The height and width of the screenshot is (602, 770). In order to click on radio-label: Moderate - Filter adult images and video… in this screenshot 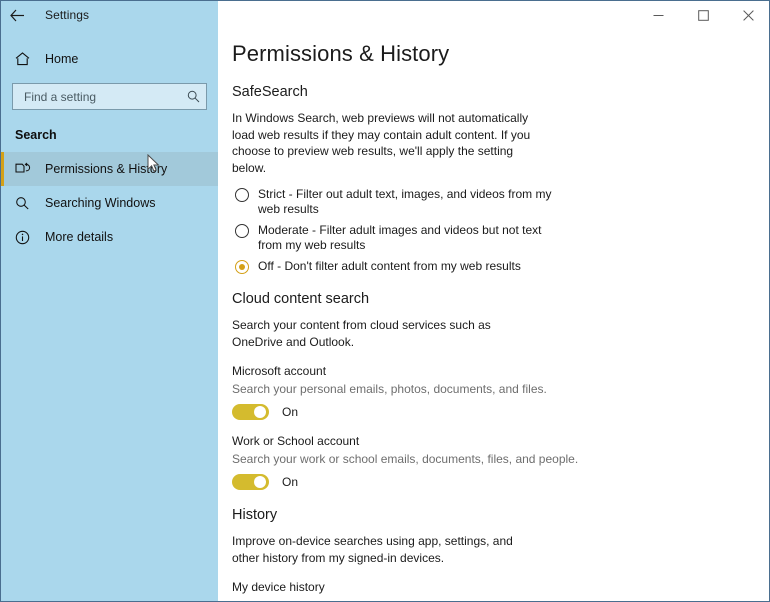, I will do `click(400, 237)`.